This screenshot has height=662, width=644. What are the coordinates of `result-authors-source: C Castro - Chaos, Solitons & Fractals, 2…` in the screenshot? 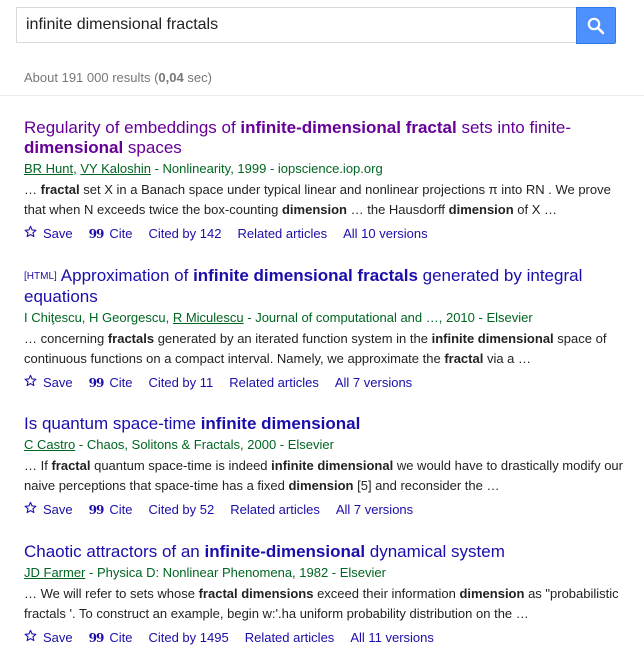 It's located at (324, 445).